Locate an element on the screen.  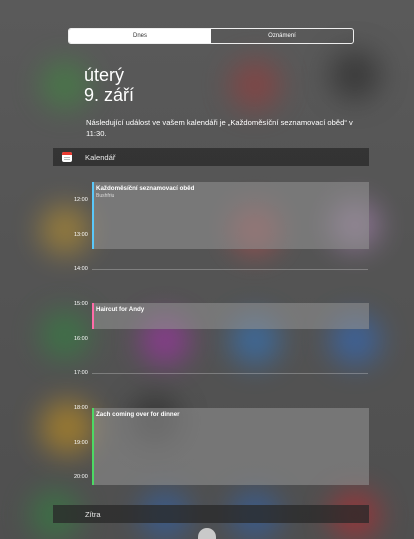
view-segmented-control: Dnes Oznámení is located at coordinates (211, 36).